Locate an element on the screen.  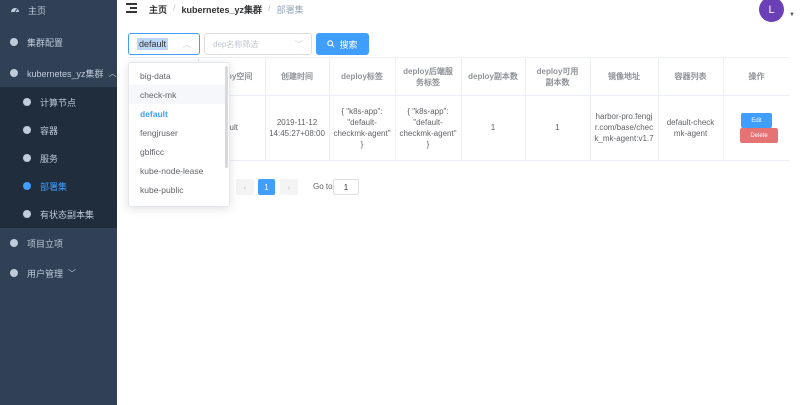
column-header: deploy后端服务标签 is located at coordinates (428, 76).